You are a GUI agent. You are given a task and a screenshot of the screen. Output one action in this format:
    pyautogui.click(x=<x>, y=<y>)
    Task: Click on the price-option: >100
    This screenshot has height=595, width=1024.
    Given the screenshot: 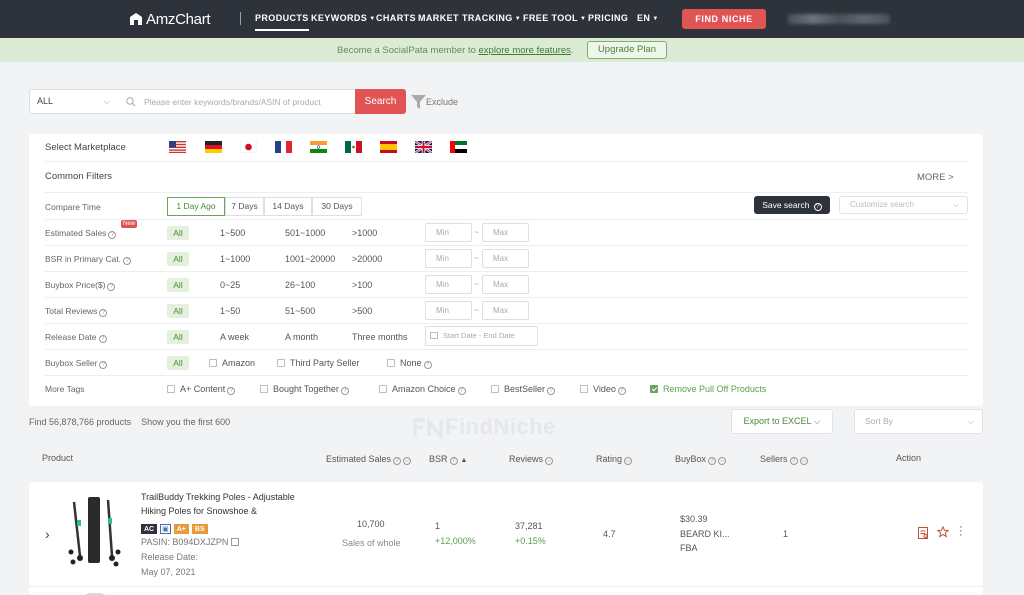 What is the action you would take?
    pyautogui.click(x=362, y=285)
    